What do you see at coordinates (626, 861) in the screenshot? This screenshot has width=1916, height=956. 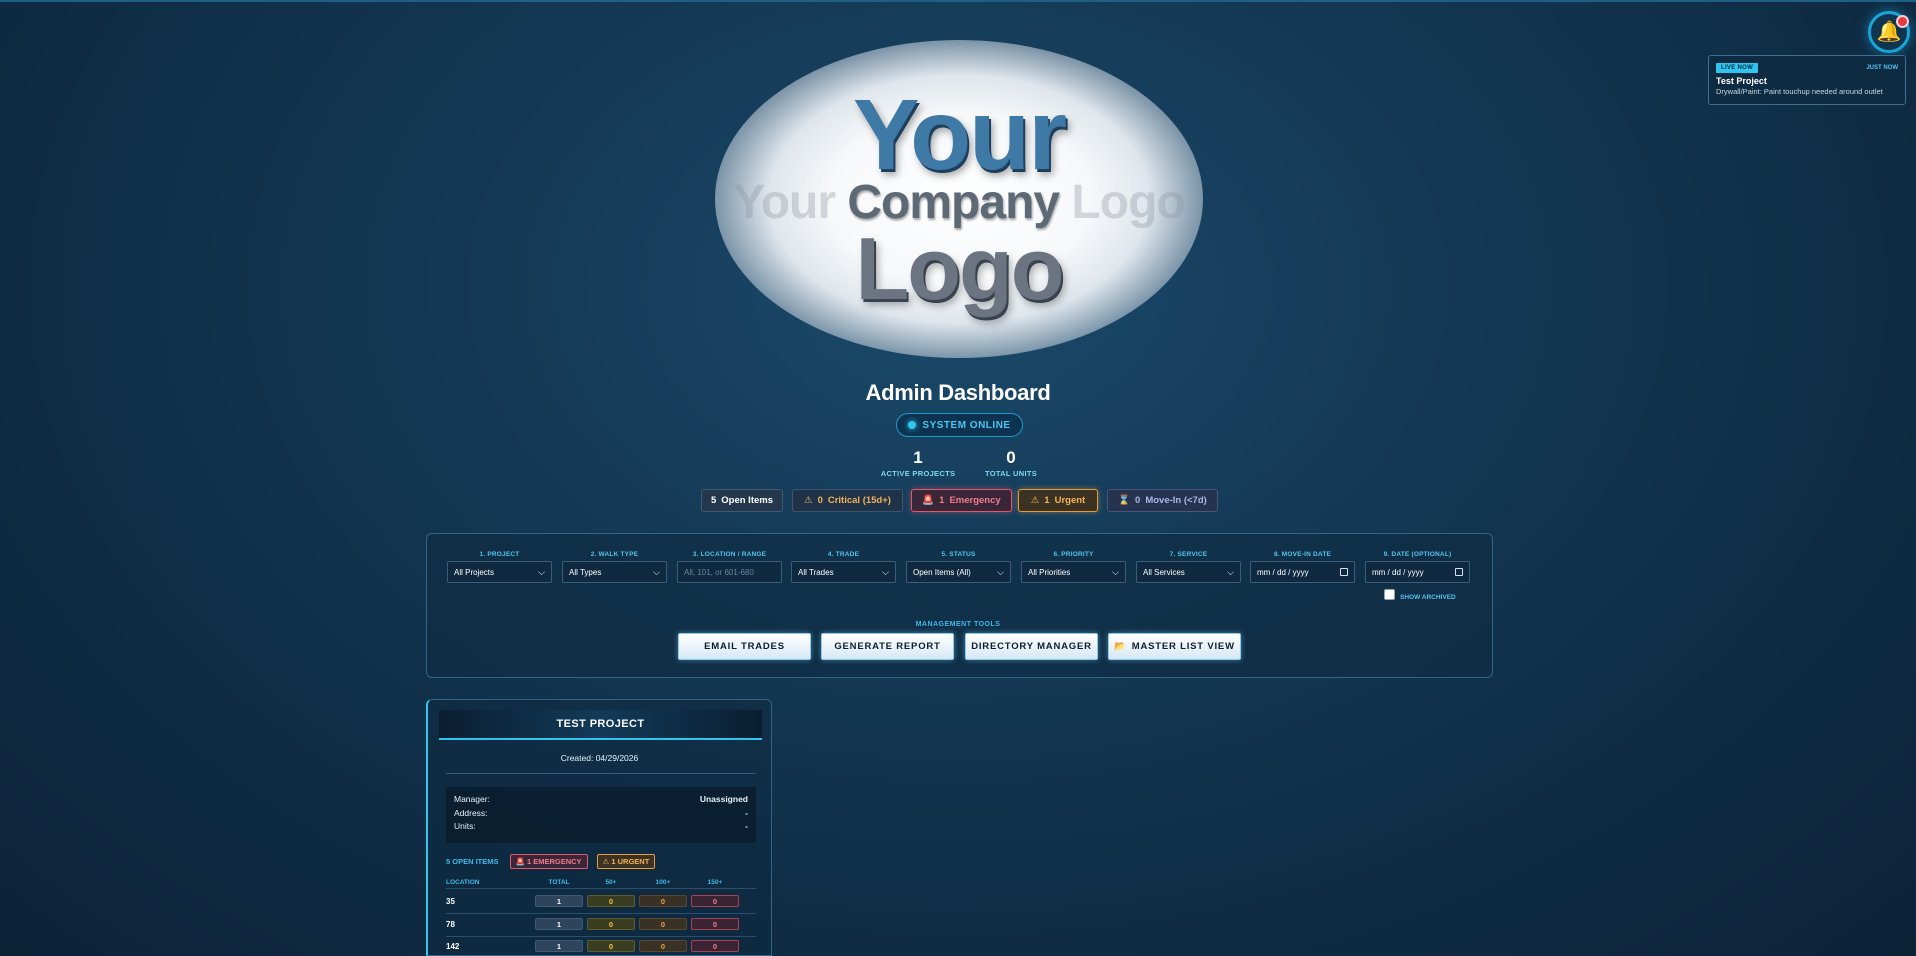 I see `urgent-tag: ⚠ 1 URGENT` at bounding box center [626, 861].